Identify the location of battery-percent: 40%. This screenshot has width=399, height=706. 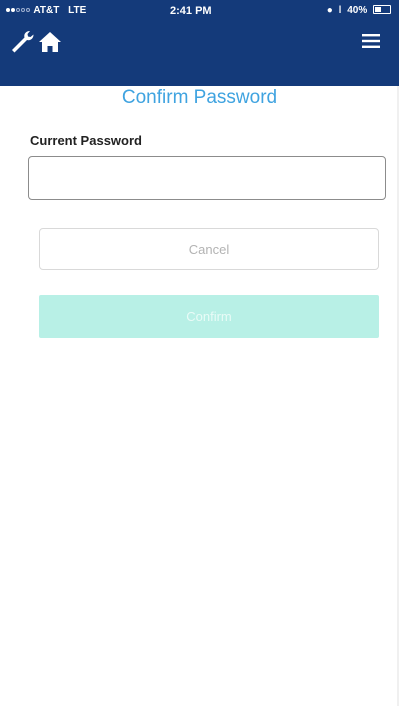
(357, 10).